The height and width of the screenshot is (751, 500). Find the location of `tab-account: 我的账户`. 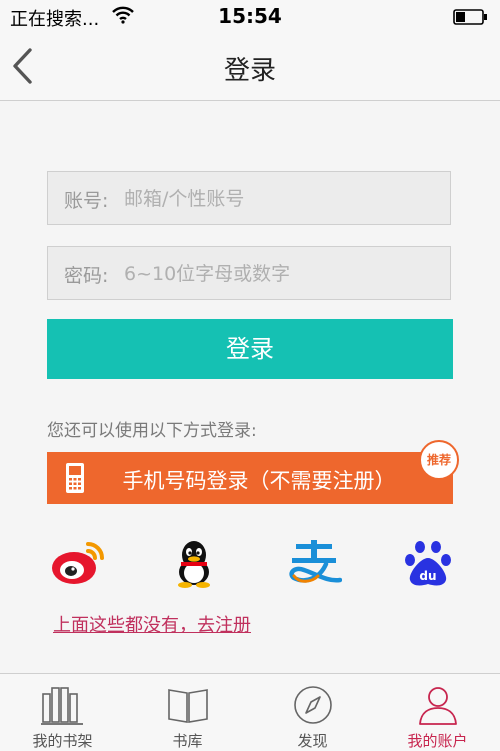

tab-account: 我的账户 is located at coordinates (437, 712).